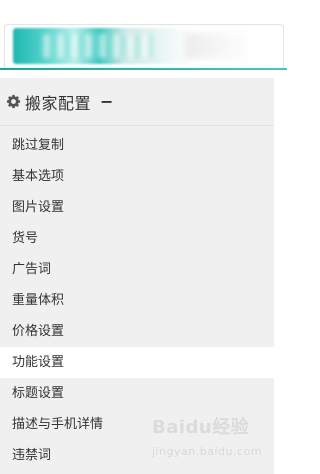 The image size is (320, 474). I want to click on watermark-sub: jingyan.baidu.com, so click(206, 451).